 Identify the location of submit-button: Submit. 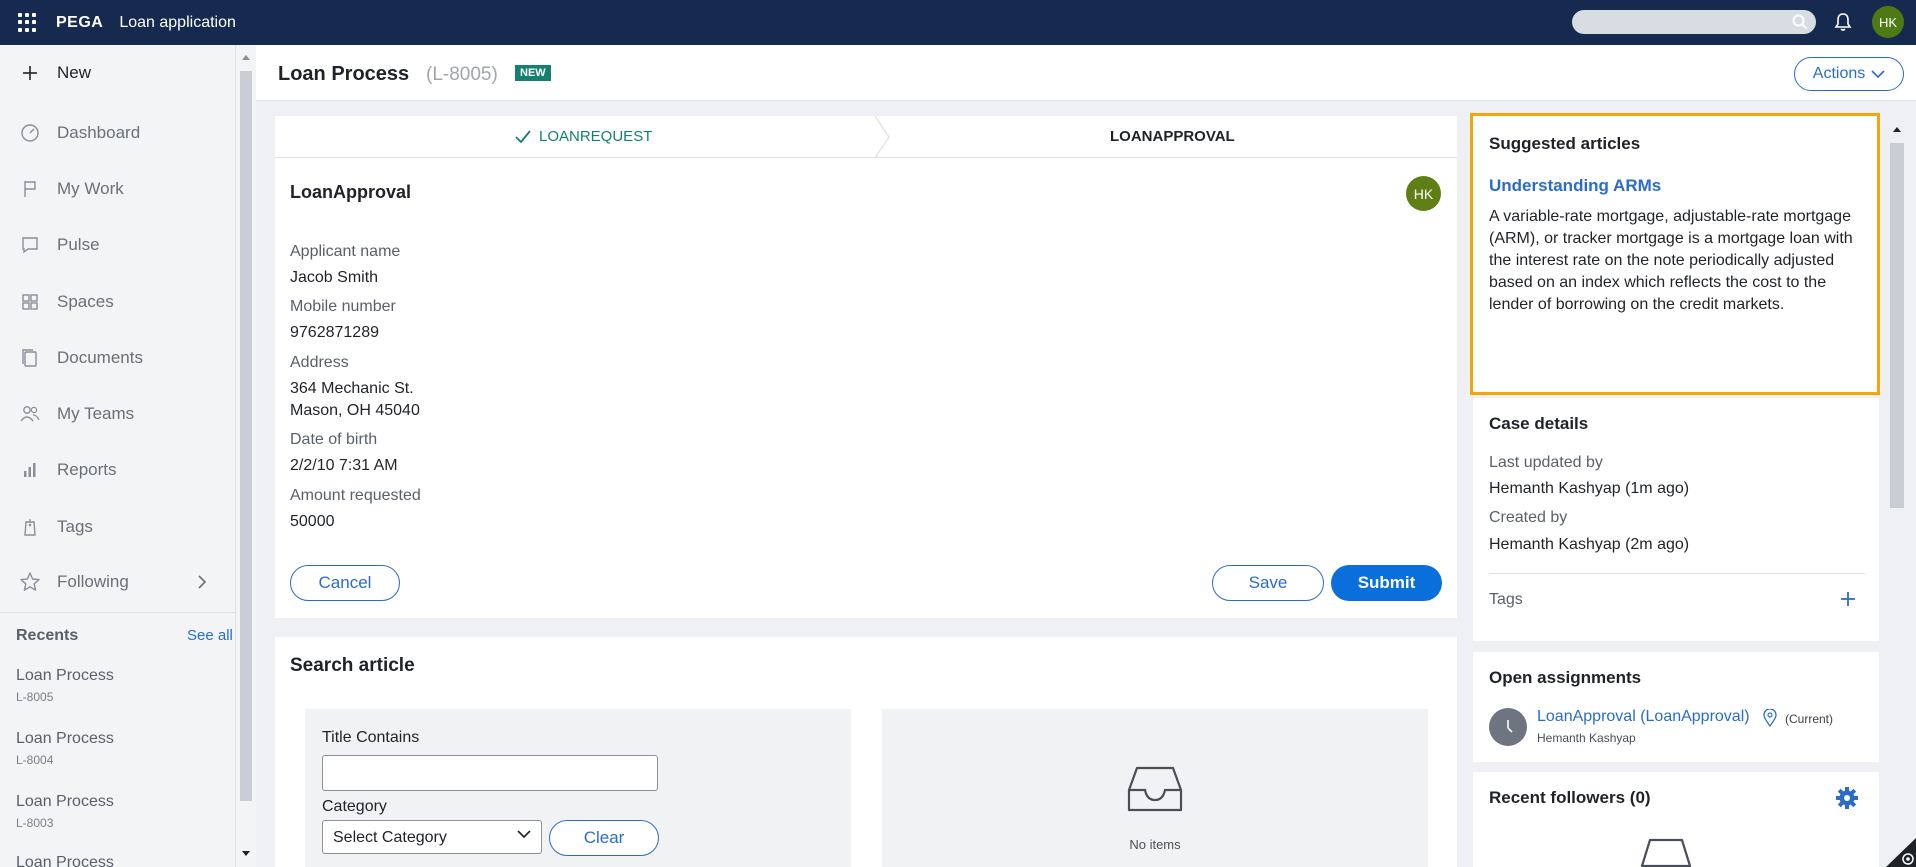
(1386, 583).